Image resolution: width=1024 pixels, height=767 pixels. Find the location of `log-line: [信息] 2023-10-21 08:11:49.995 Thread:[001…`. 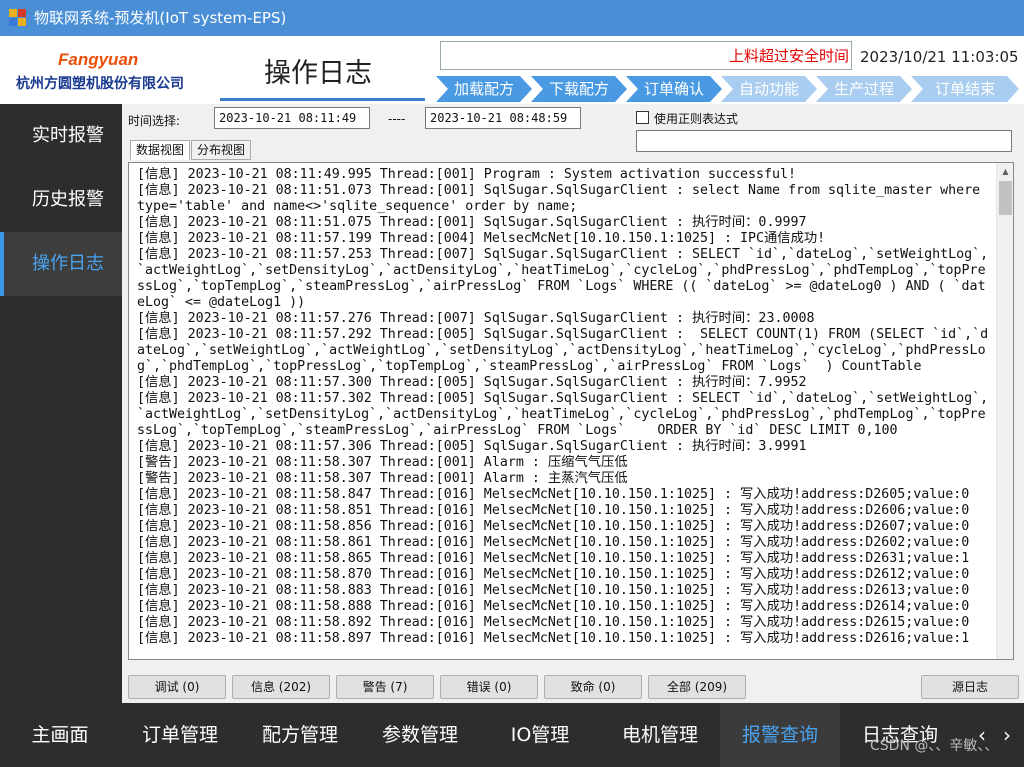

log-line: [信息] 2023-10-21 08:11:49.995 Thread:[001… is located at coordinates (467, 174).